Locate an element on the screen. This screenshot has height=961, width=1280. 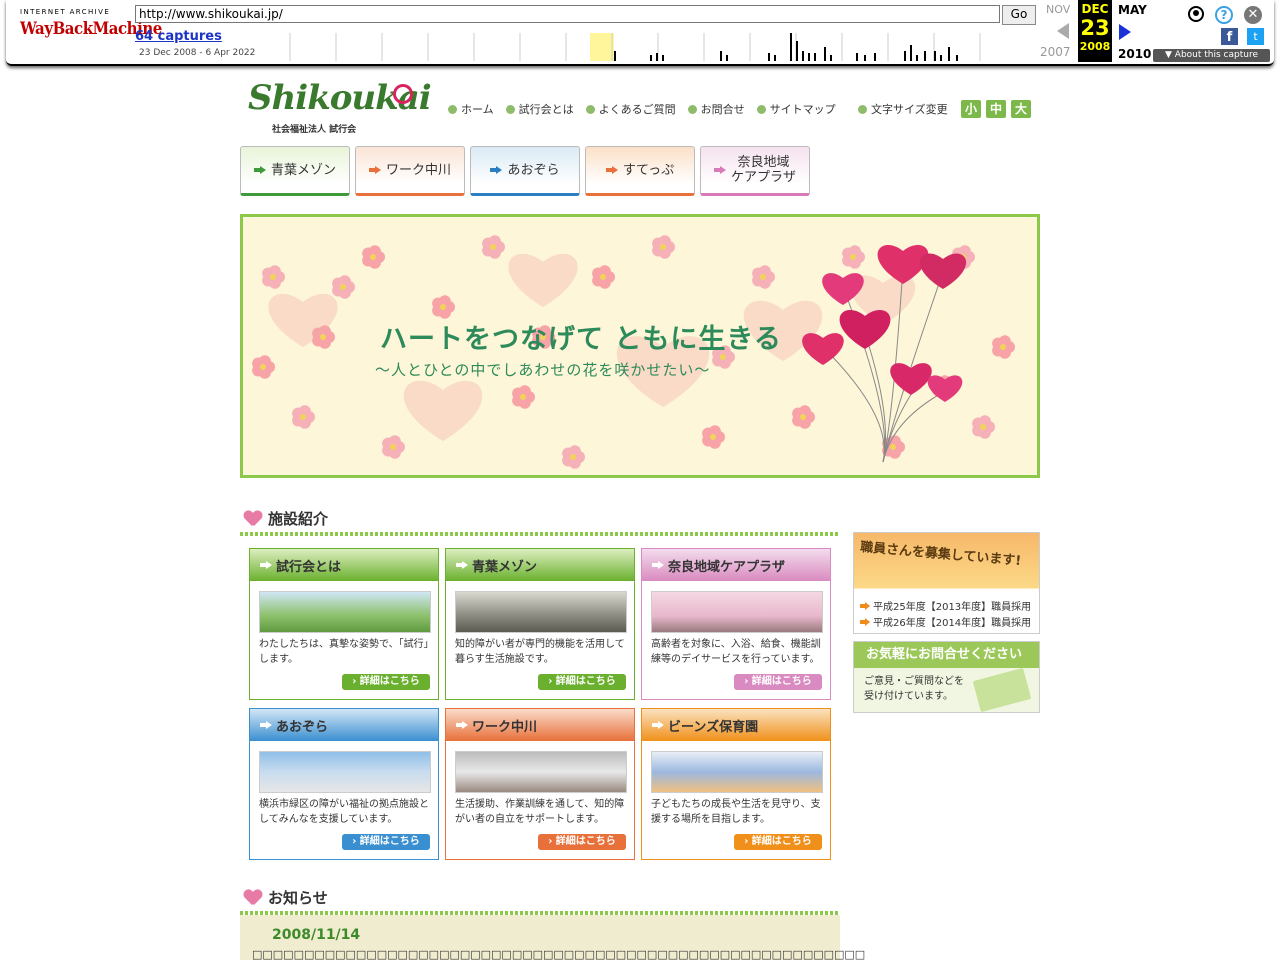
wayback-url-input: http://www.shikoukai.jp/ is located at coordinates (567, 14).